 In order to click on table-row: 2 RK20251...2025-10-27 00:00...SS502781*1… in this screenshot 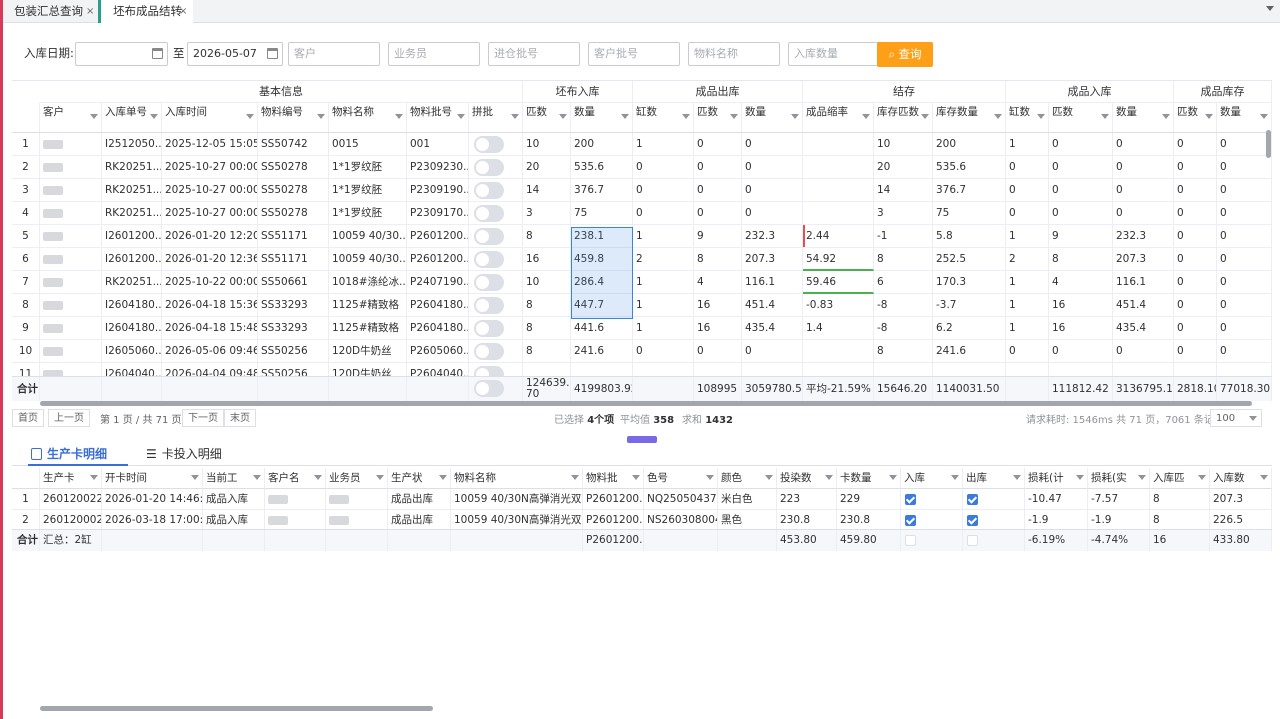, I will do `click(642, 167)`.